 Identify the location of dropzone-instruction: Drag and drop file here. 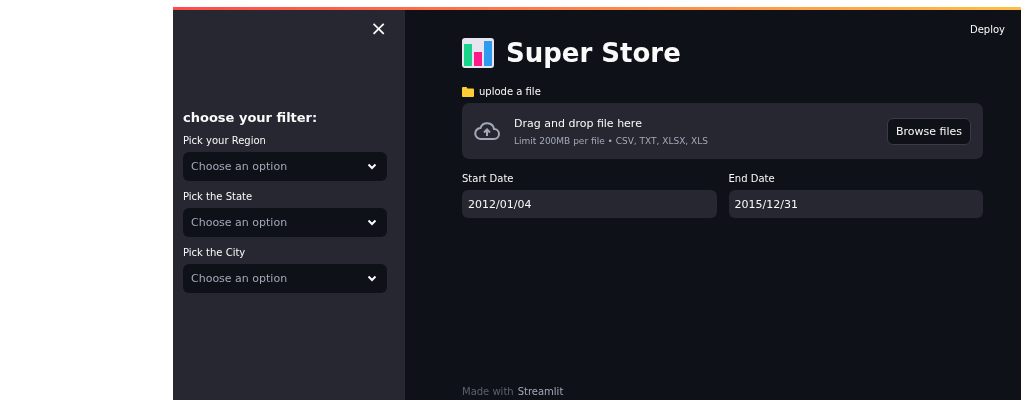
(578, 123).